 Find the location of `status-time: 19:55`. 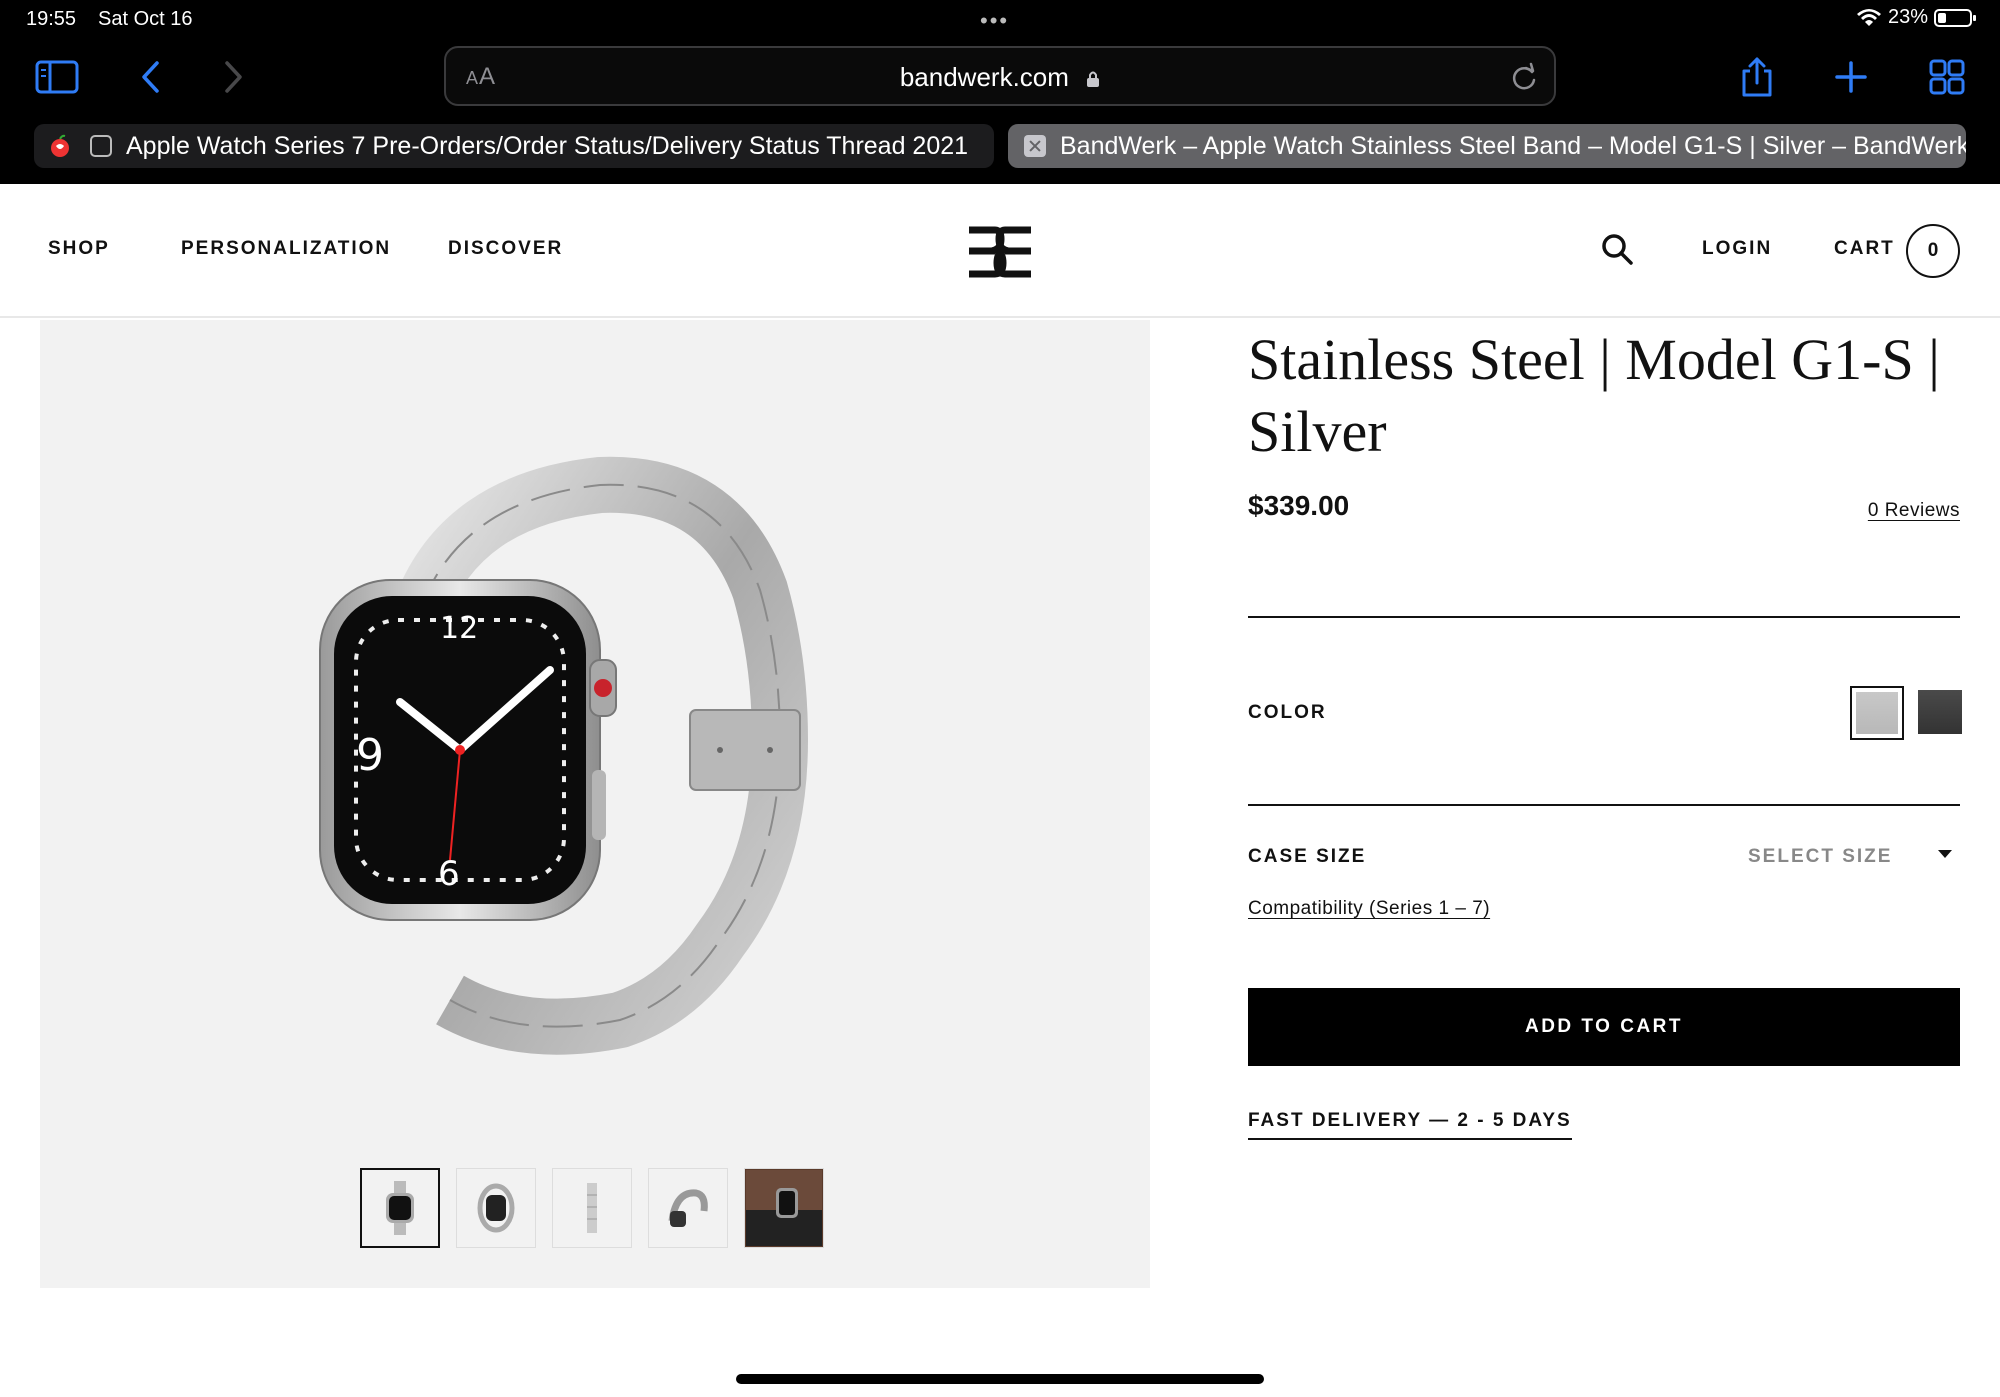

status-time: 19:55 is located at coordinates (51, 19).